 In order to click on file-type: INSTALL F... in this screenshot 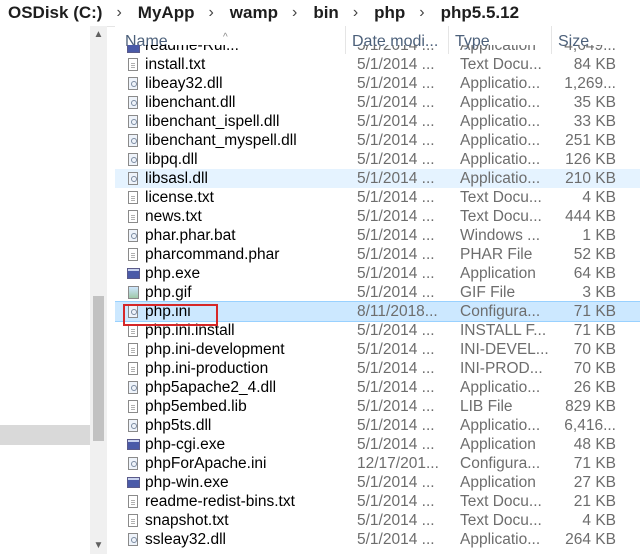, I will do `click(503, 330)`.